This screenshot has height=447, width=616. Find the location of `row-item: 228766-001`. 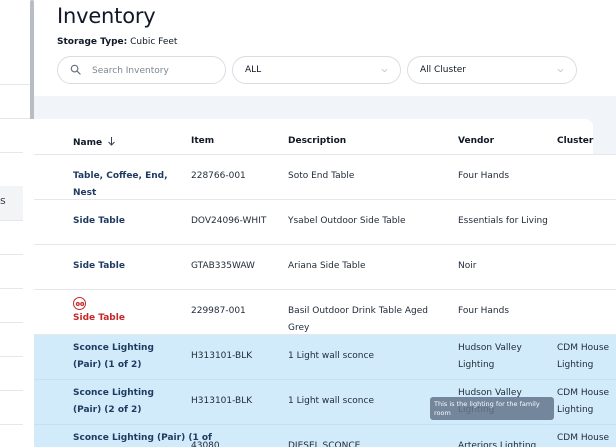

row-item: 228766-001 is located at coordinates (218, 176).